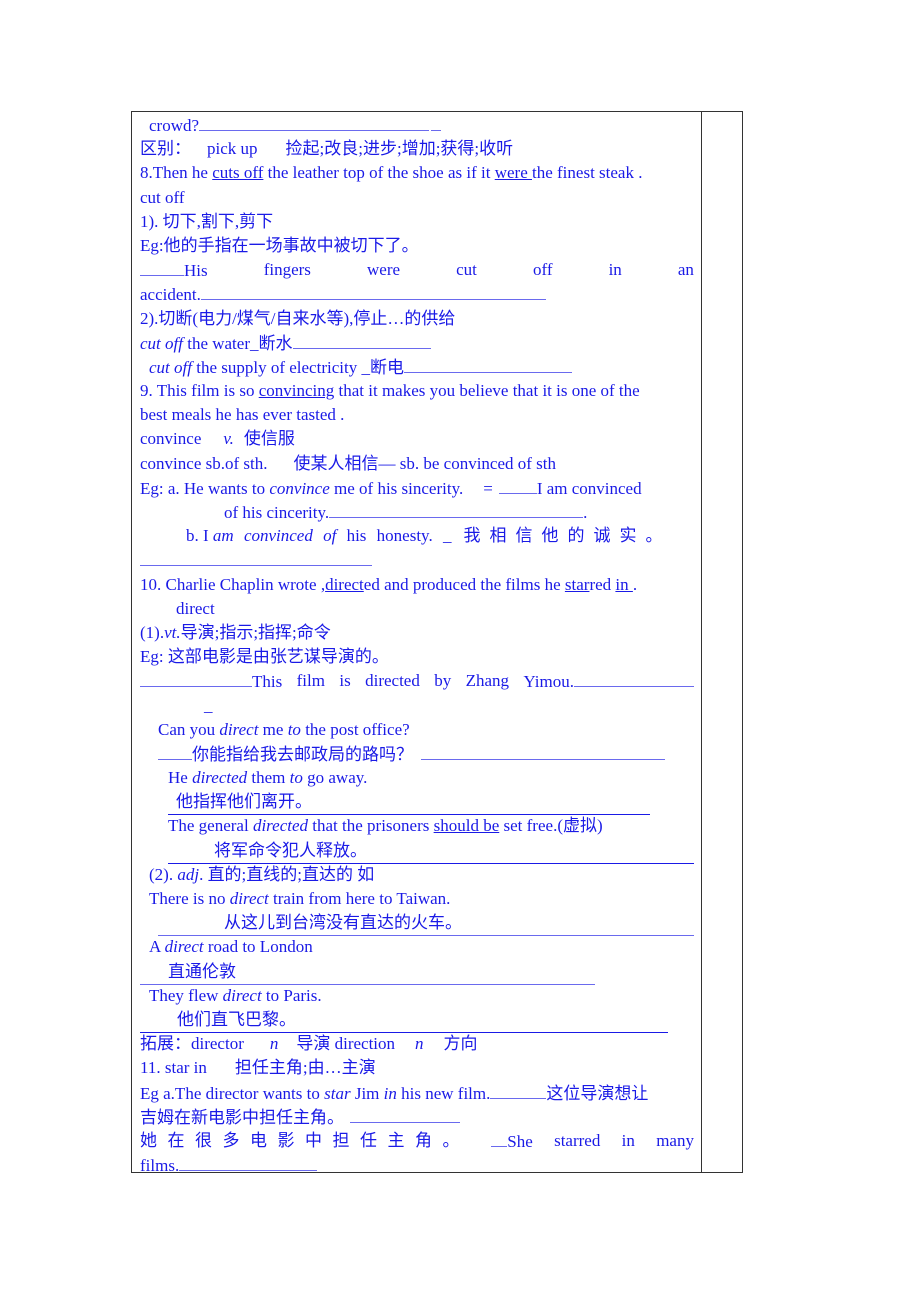 The image size is (920, 1302). Describe the element at coordinates (267, 682) in the screenshot. I see `word: This` at that location.